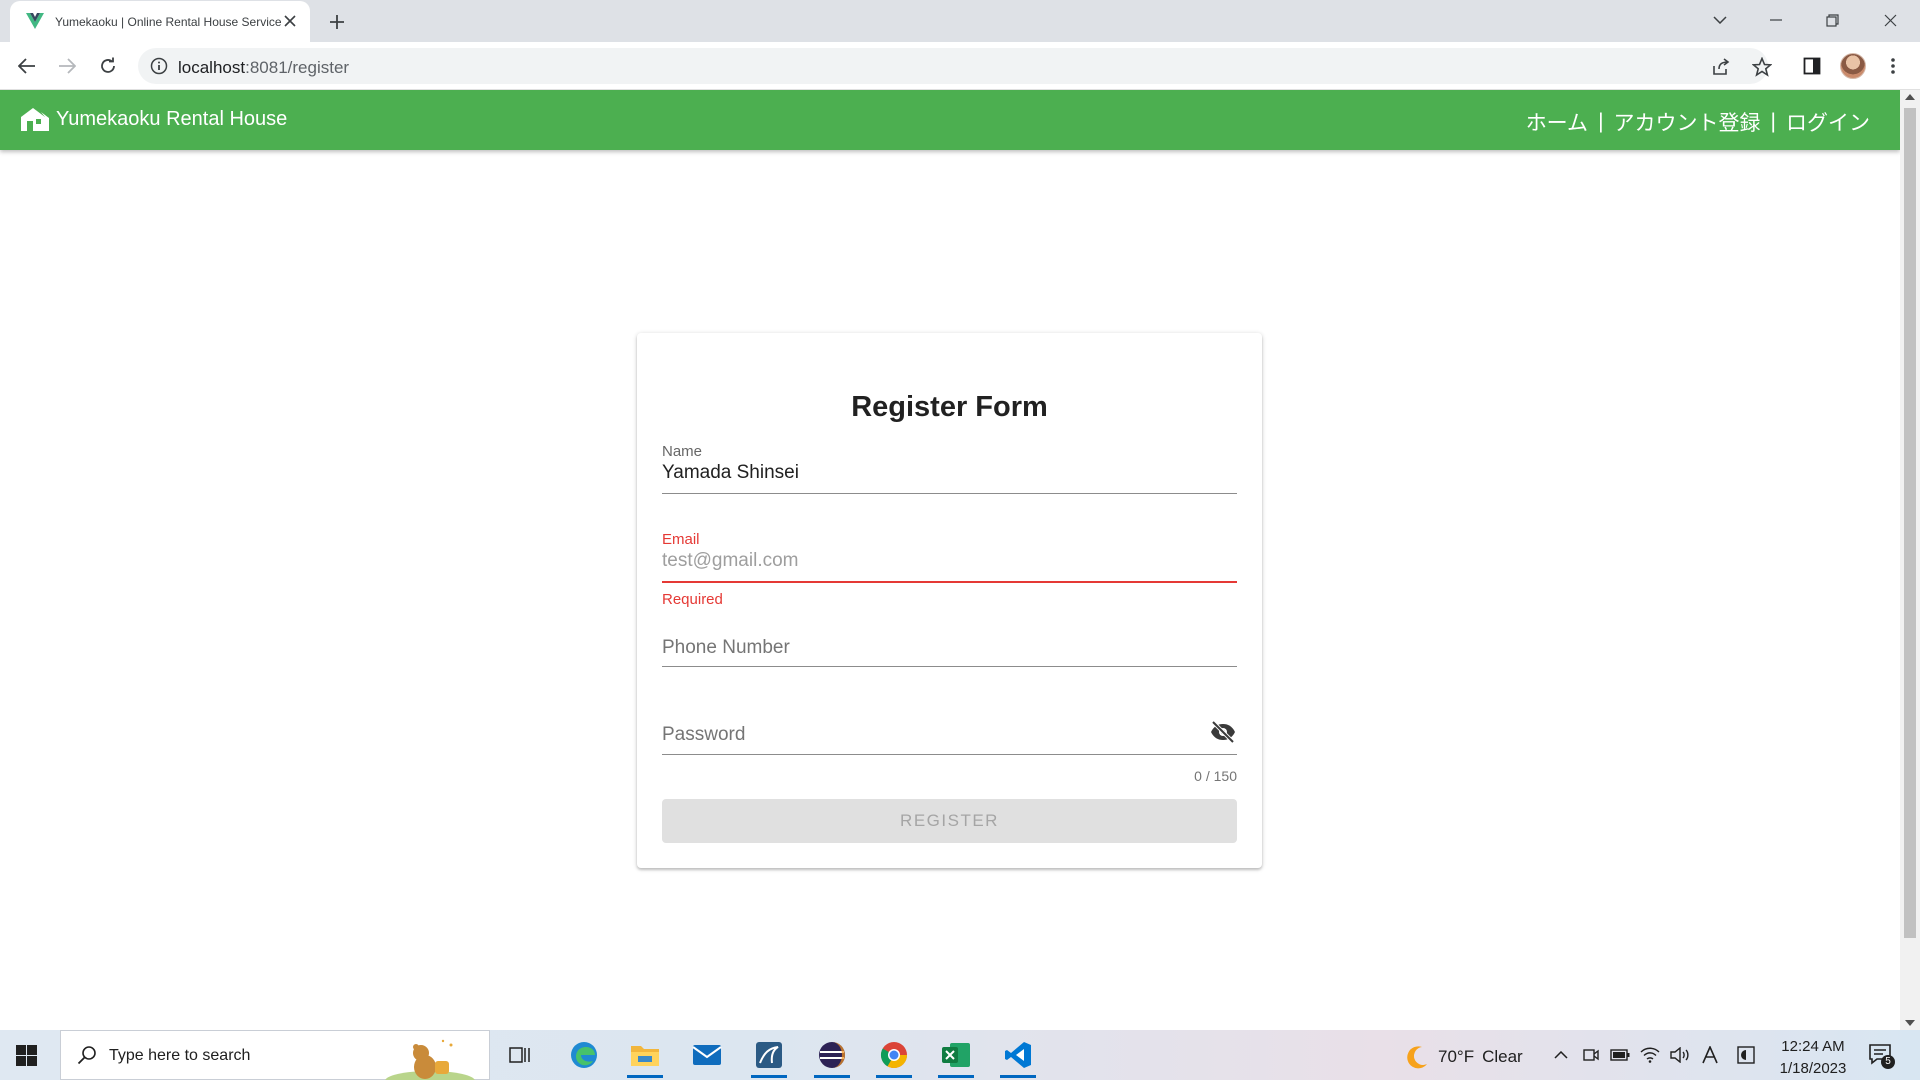  Describe the element at coordinates (726, 648) in the screenshot. I see `phone-input: Phone Number` at that location.